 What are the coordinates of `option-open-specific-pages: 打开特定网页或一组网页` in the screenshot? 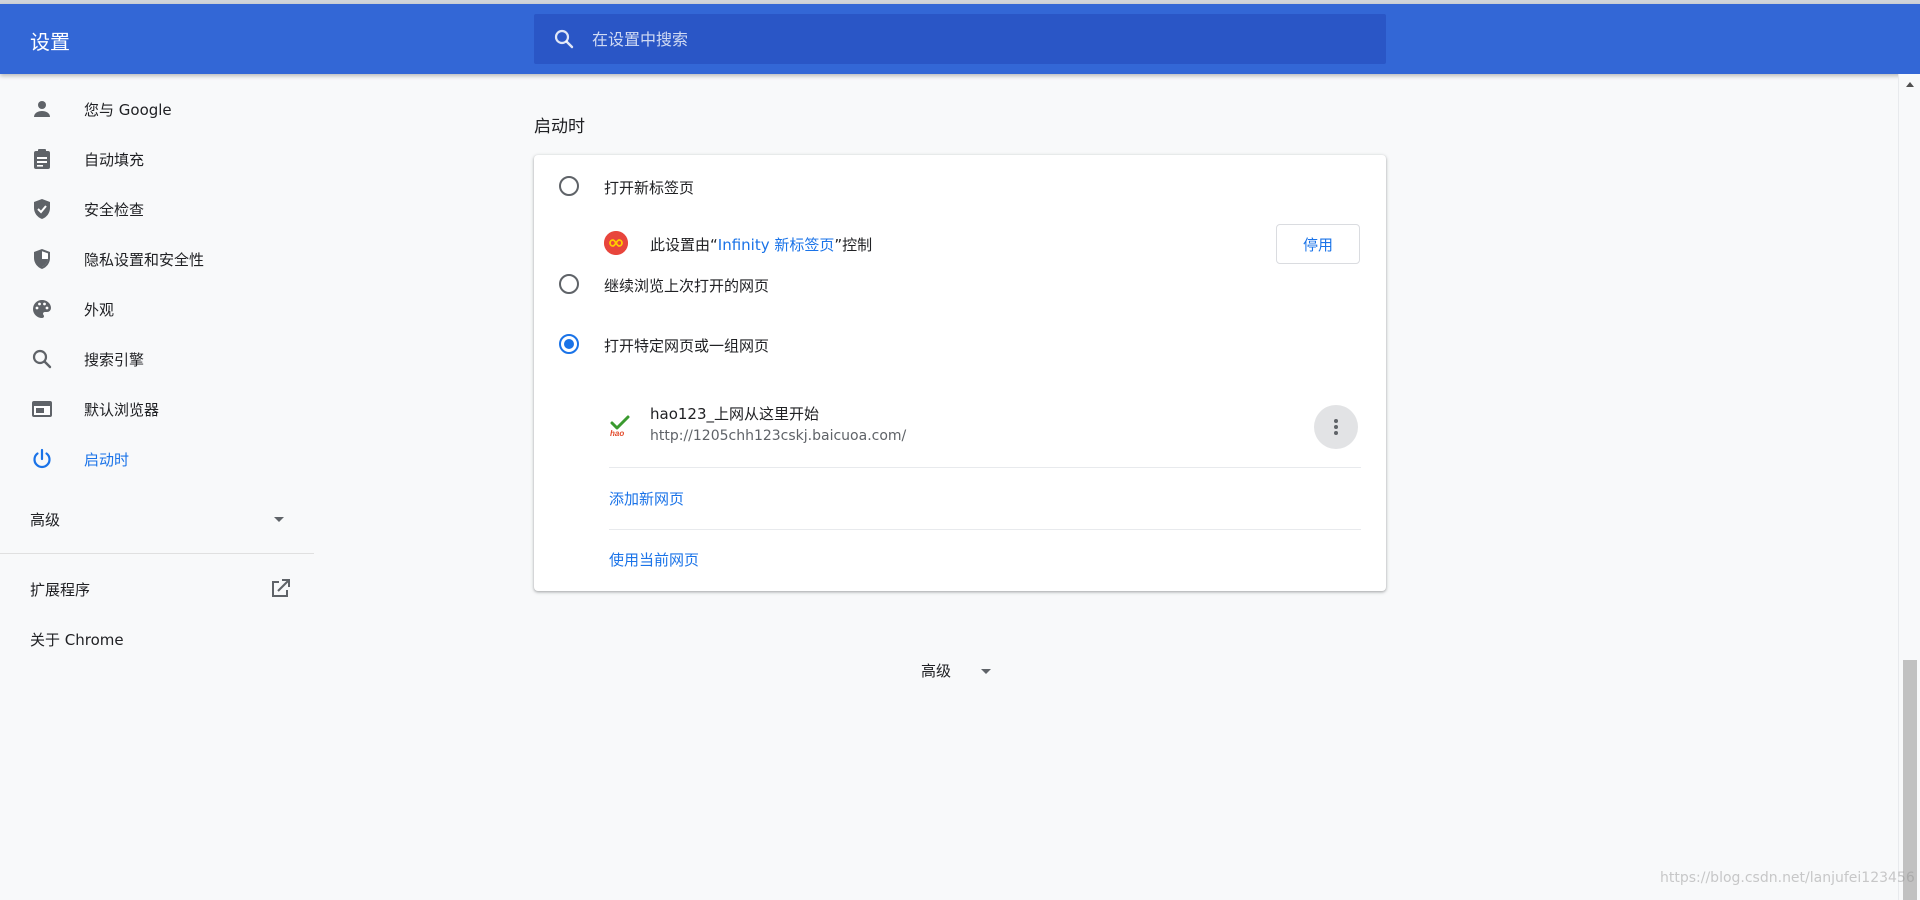 It's located at (960, 344).